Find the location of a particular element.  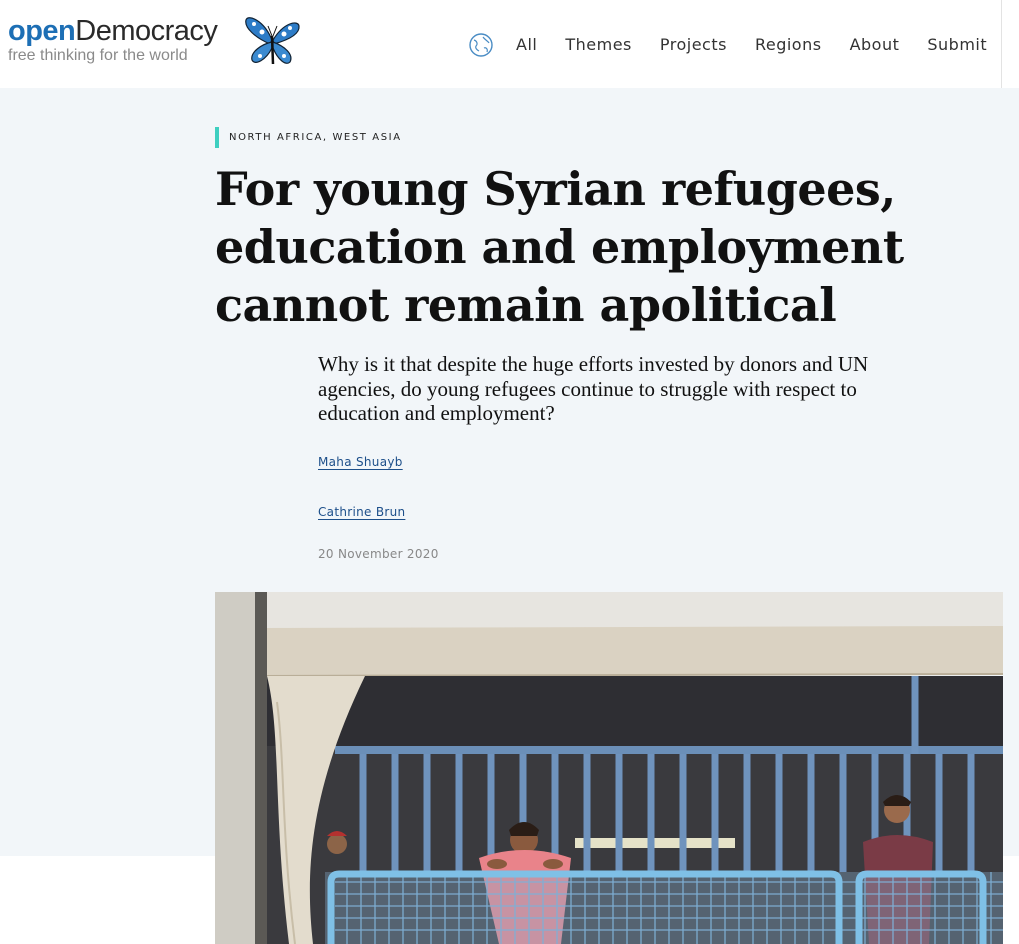

publish-date: 20 November 2020 is located at coordinates (378, 554).